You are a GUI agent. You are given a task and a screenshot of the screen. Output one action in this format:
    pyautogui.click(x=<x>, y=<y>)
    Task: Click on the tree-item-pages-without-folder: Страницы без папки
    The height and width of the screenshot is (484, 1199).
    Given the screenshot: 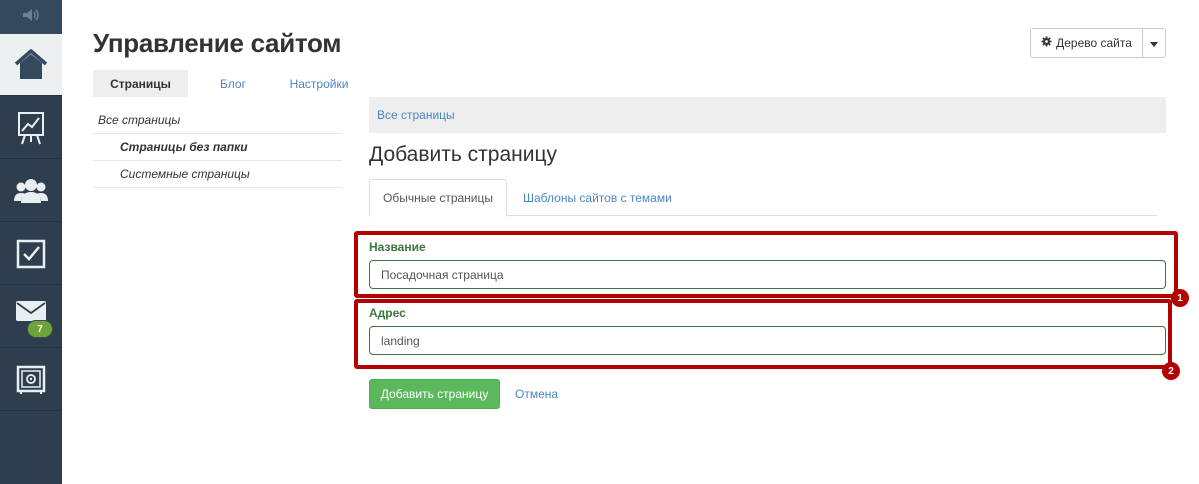 What is the action you would take?
    pyautogui.click(x=217, y=147)
    